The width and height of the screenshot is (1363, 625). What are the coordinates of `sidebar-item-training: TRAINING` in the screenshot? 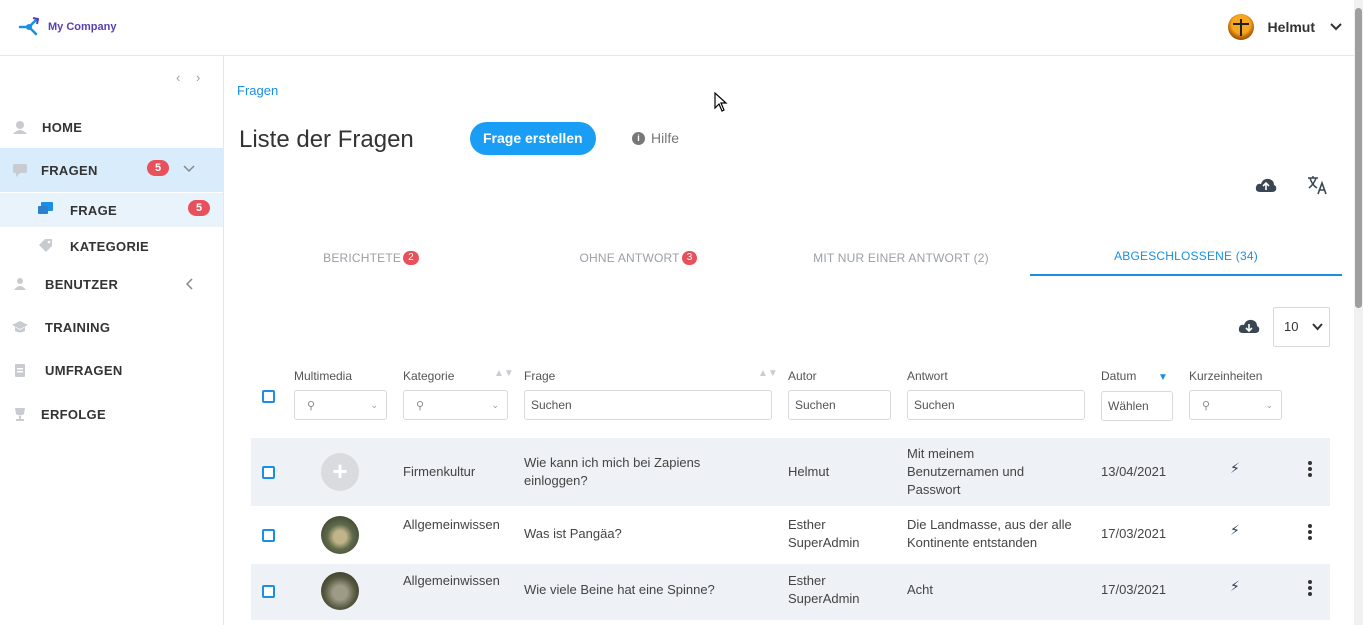 It's located at (111, 327).